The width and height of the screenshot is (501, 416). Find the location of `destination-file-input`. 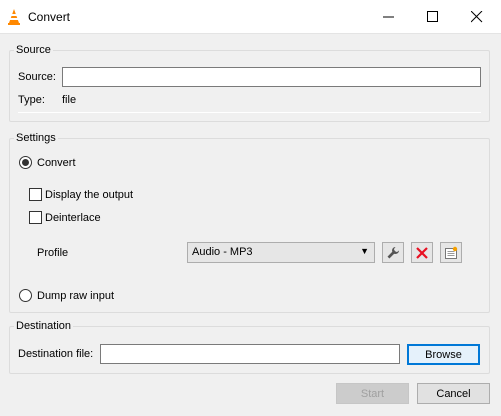

destination-file-input is located at coordinates (250, 354).